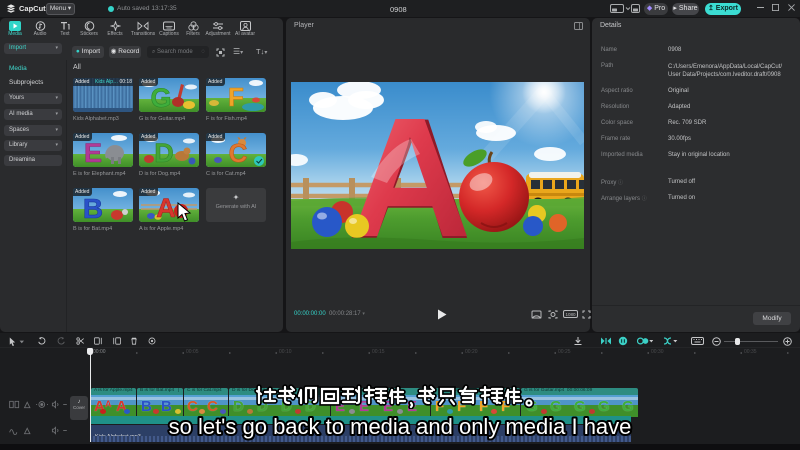 Image resolution: width=800 pixels, height=450 pixels. I want to click on svg-text: C, so click(238, 152).